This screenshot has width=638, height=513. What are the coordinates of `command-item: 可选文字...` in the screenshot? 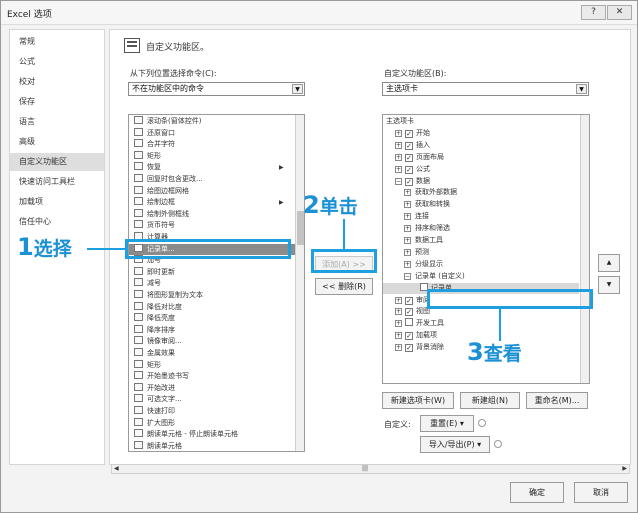 It's located at (212, 399).